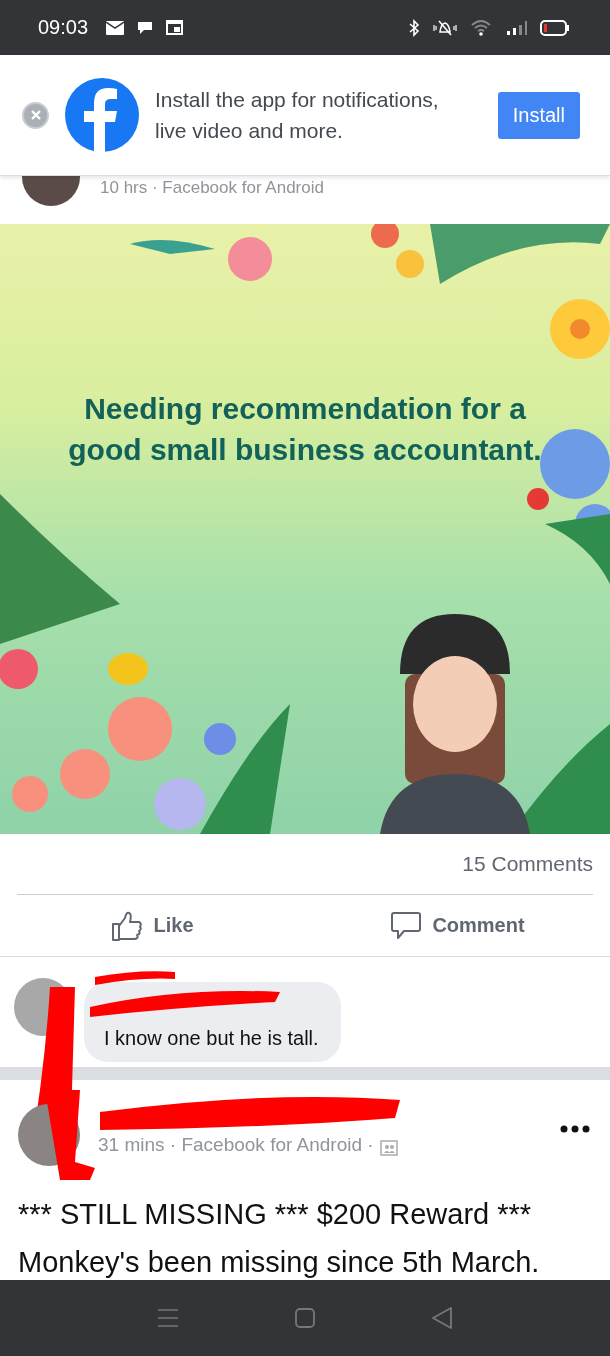  What do you see at coordinates (527, 864) in the screenshot?
I see `comments-count: 15 Comments` at bounding box center [527, 864].